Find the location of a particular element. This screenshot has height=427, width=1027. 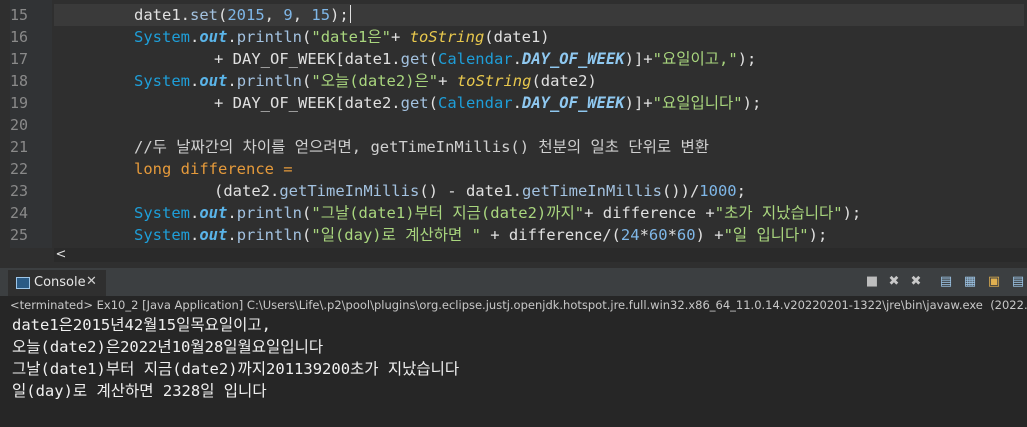

code-token: "그날(date1)부터 지금(date2)까지" is located at coordinates (448, 213).